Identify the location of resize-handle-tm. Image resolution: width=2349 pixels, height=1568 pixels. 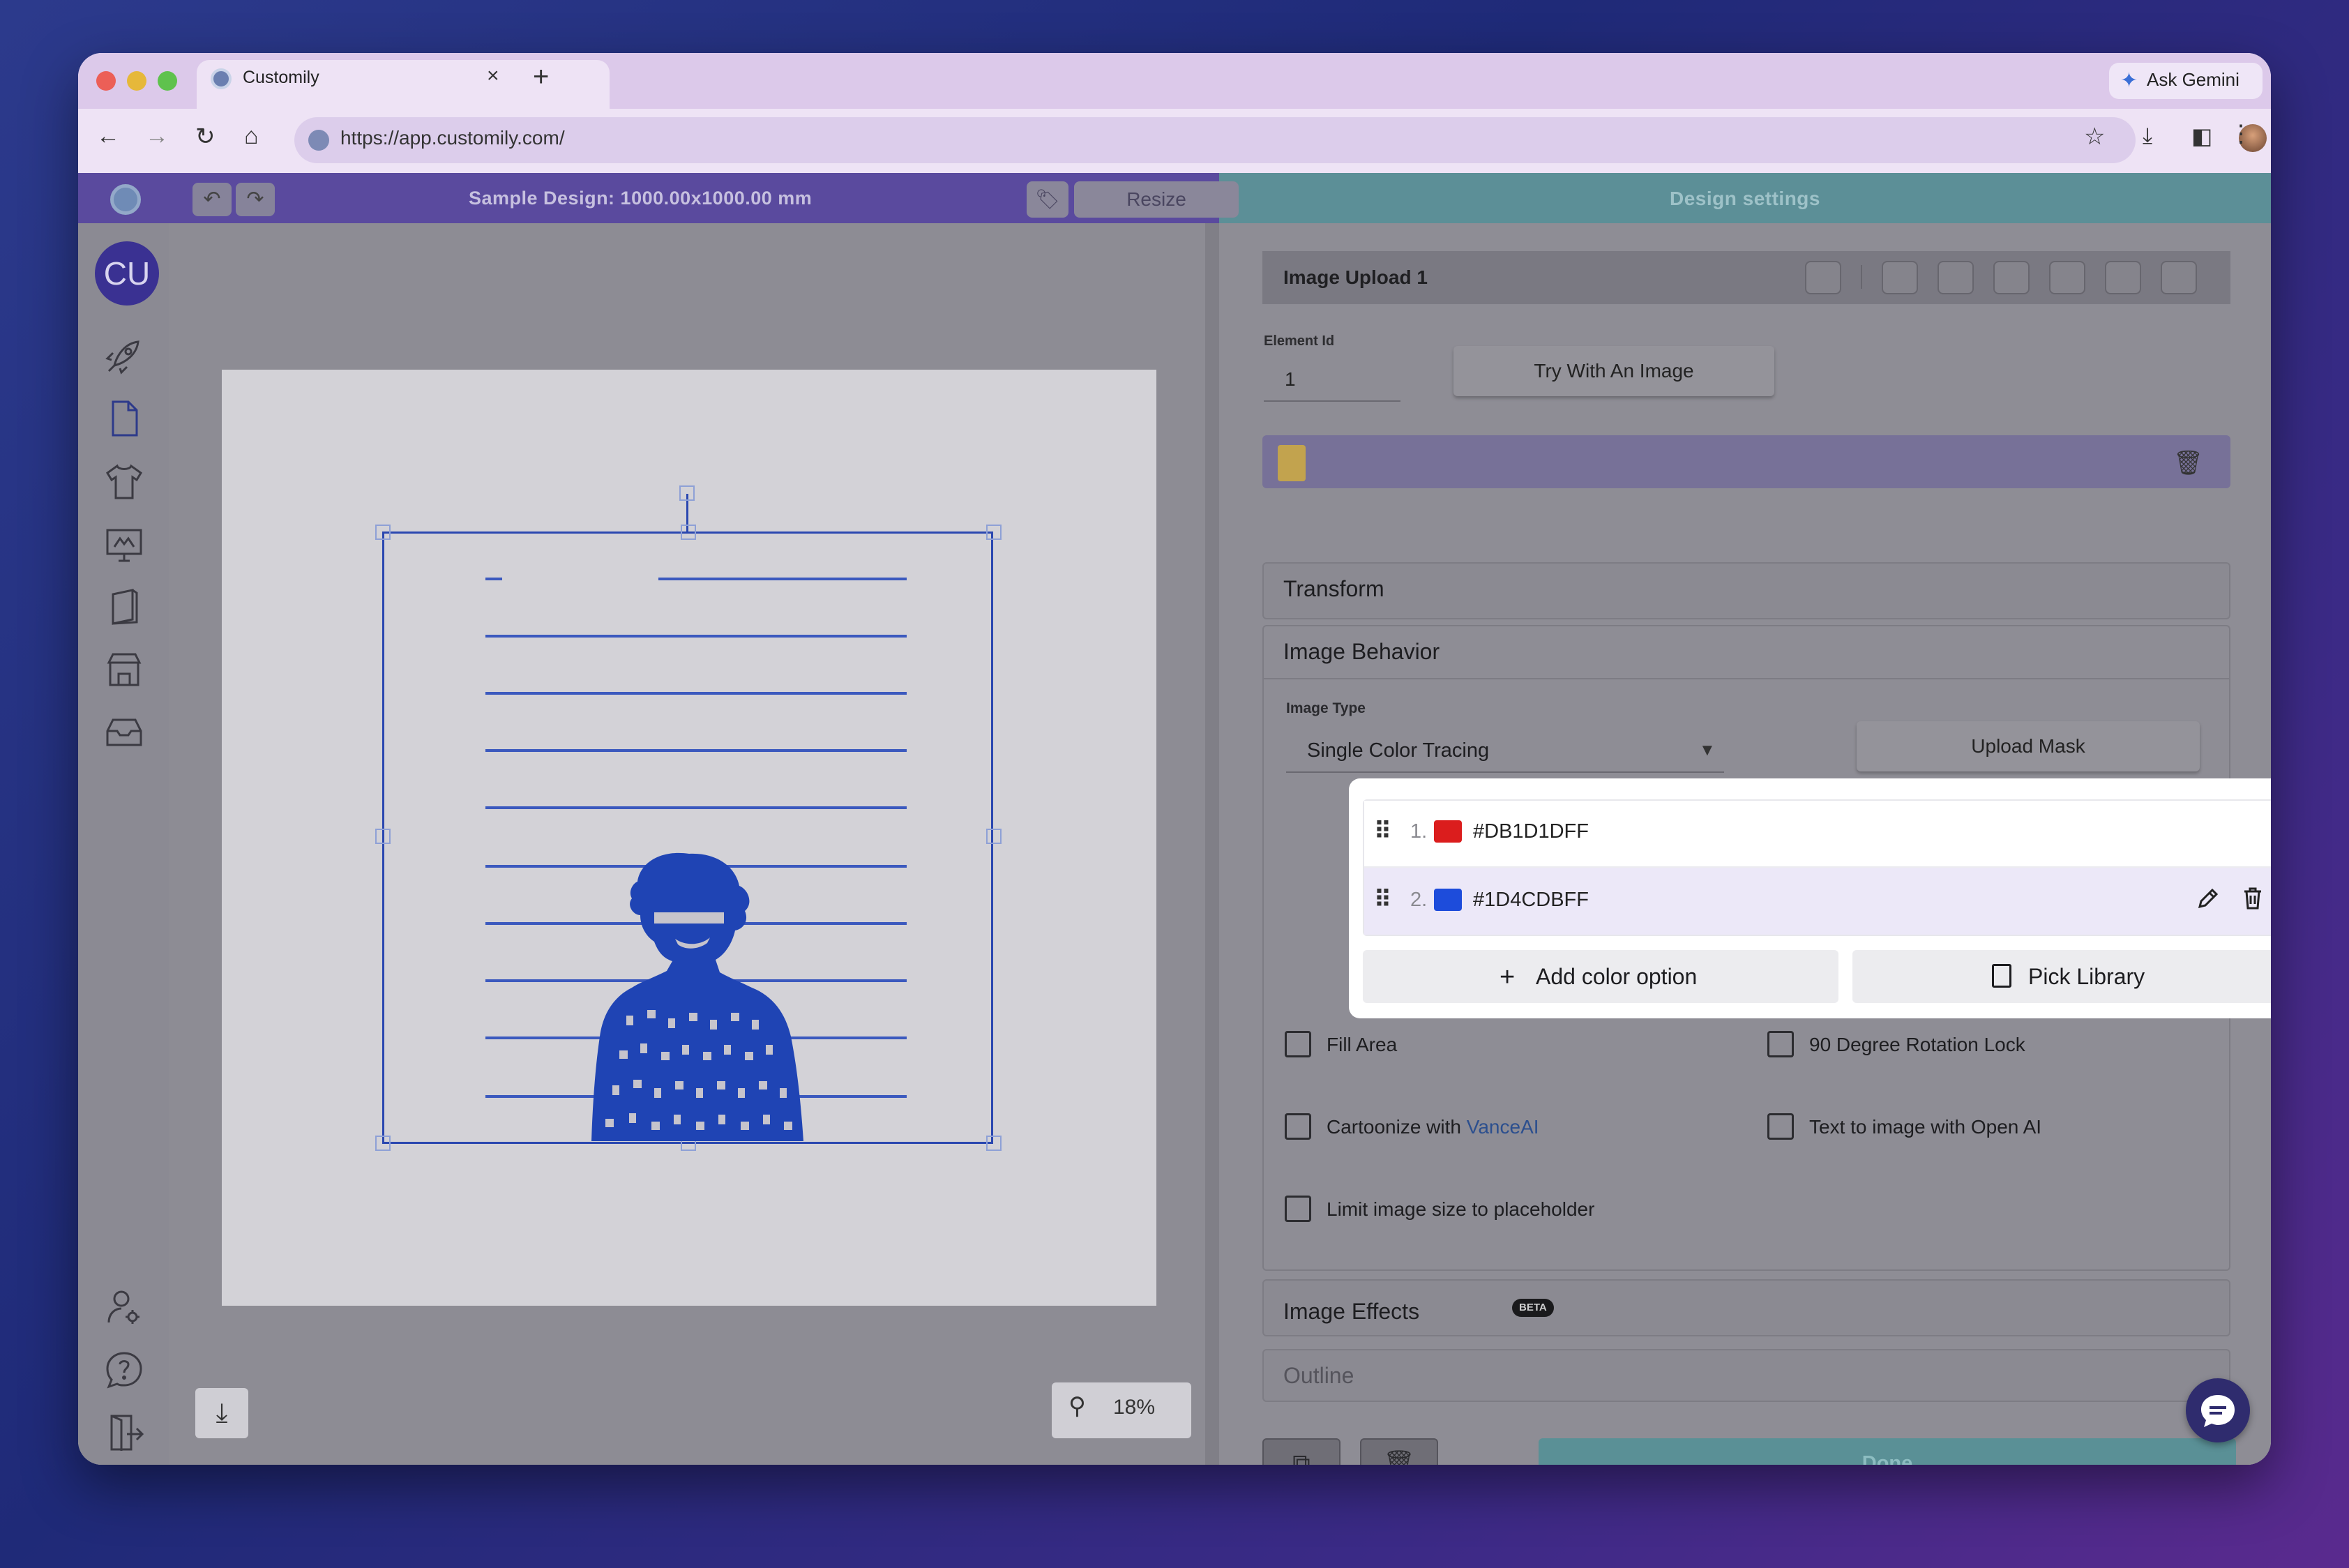
(688, 532).